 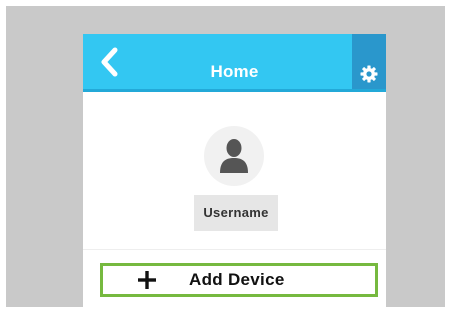 I want to click on app-header: Home, so click(x=234, y=63).